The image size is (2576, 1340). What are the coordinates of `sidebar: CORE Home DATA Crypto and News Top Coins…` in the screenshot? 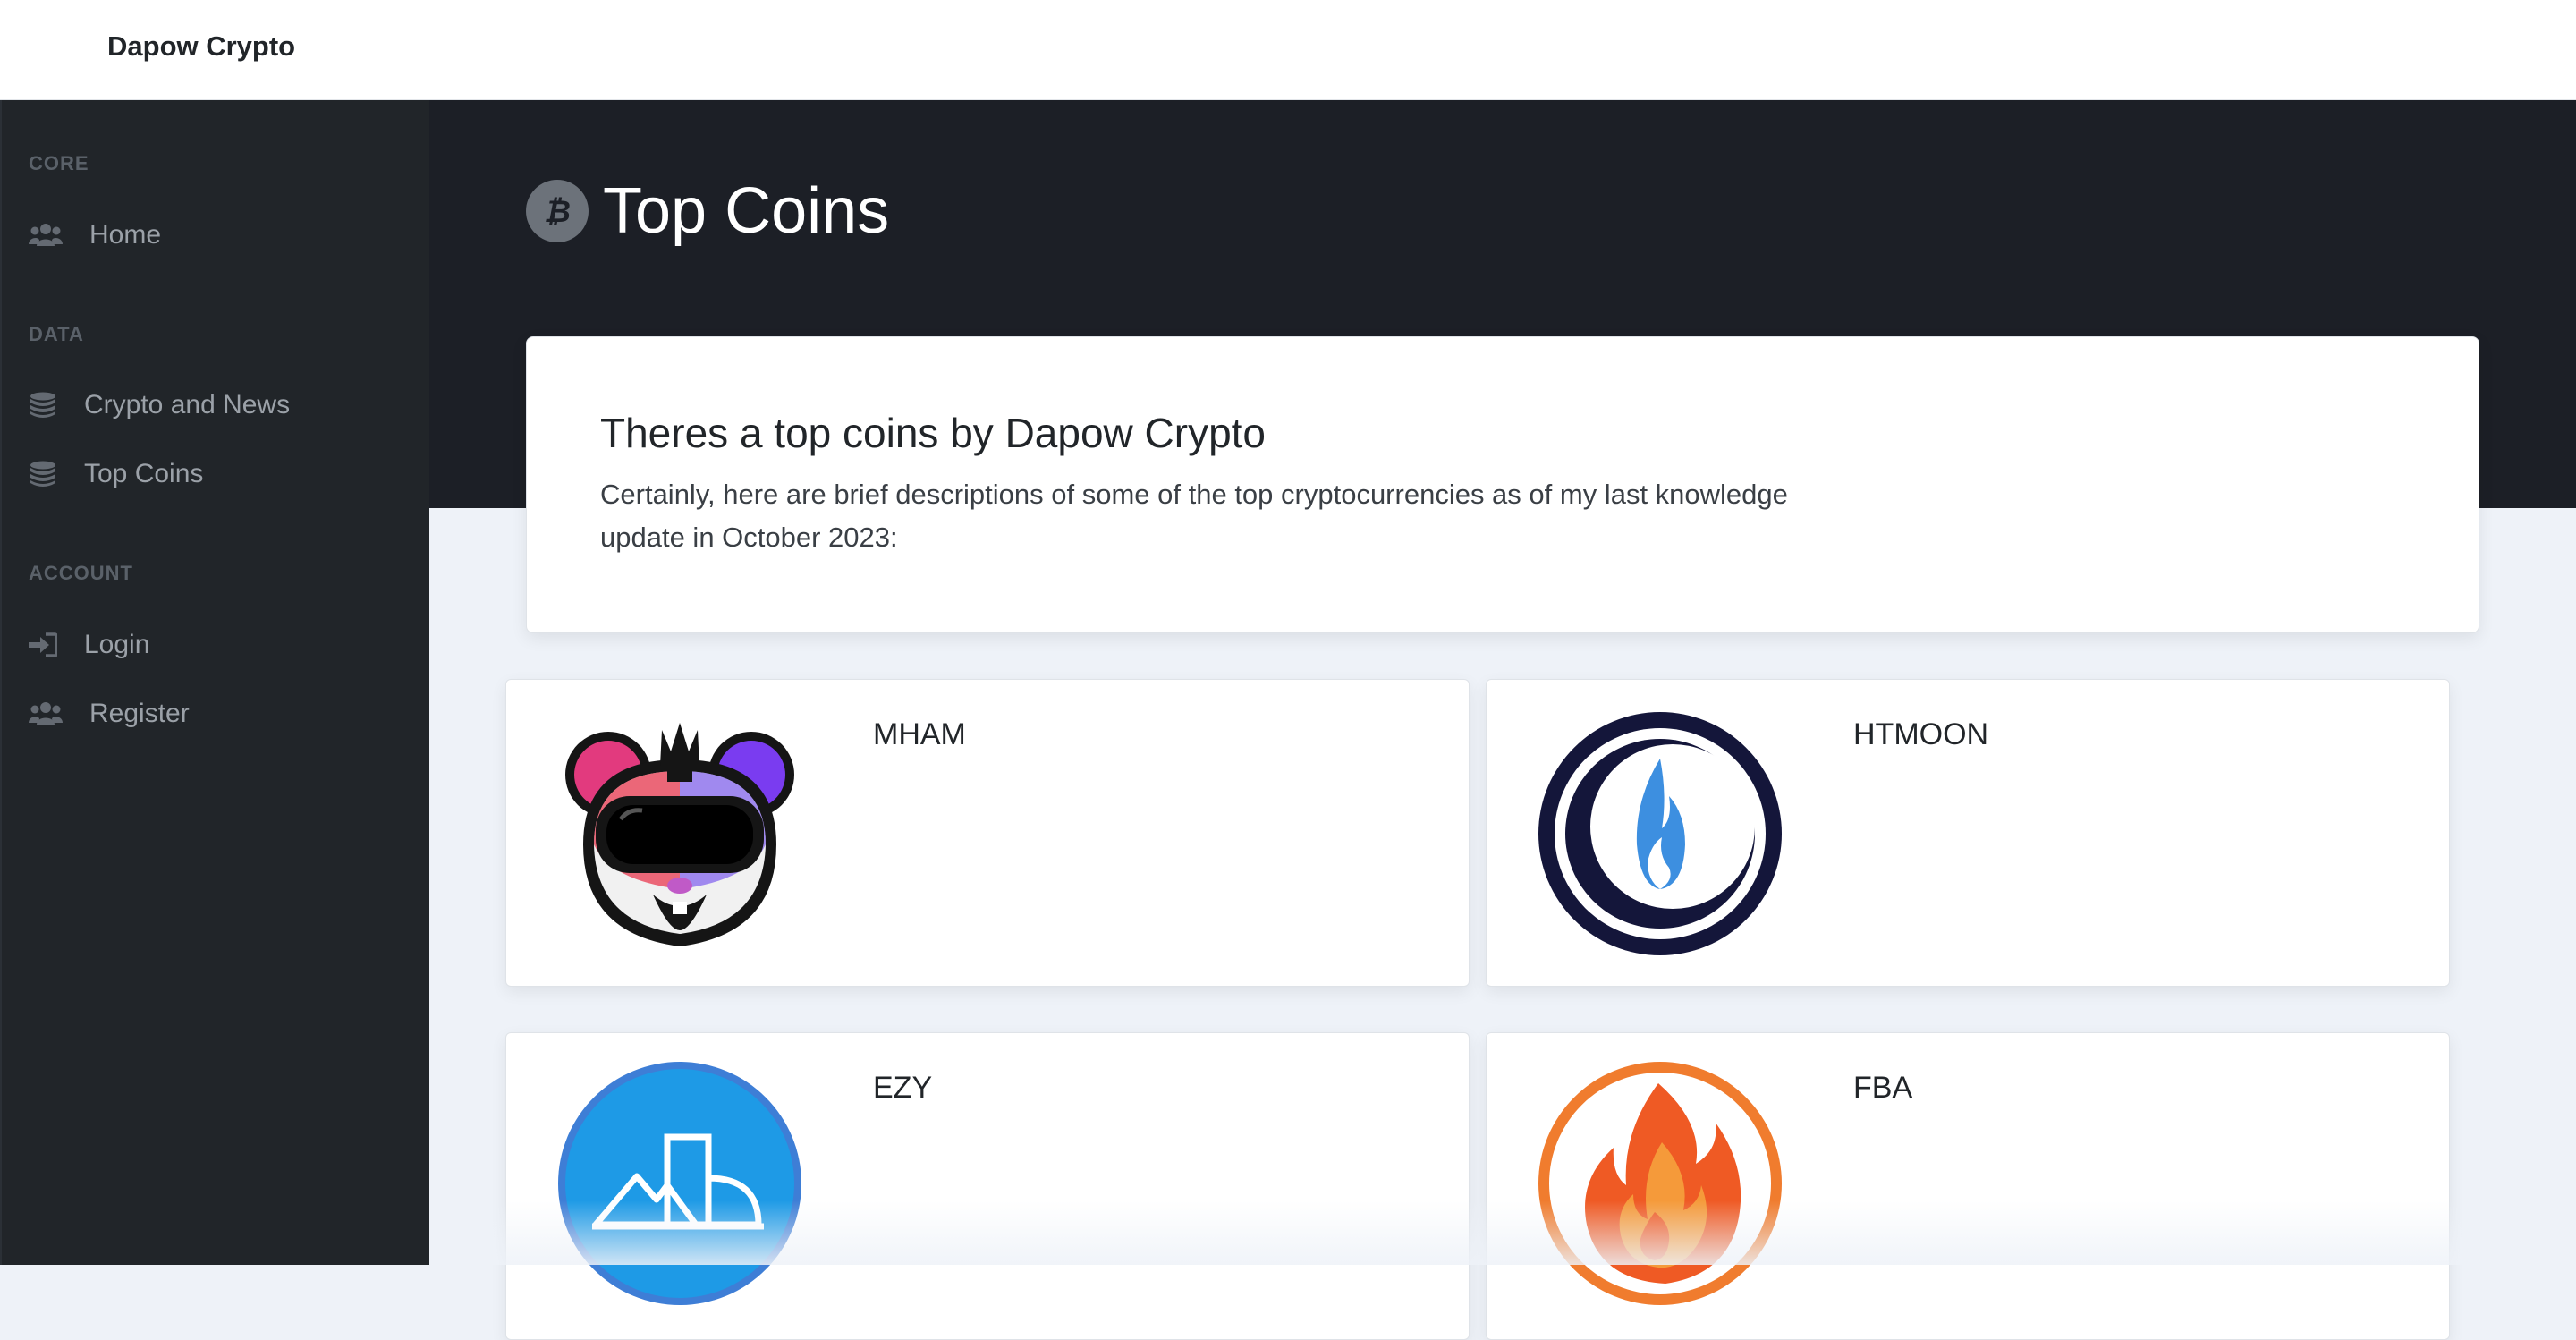 It's located at (214, 682).